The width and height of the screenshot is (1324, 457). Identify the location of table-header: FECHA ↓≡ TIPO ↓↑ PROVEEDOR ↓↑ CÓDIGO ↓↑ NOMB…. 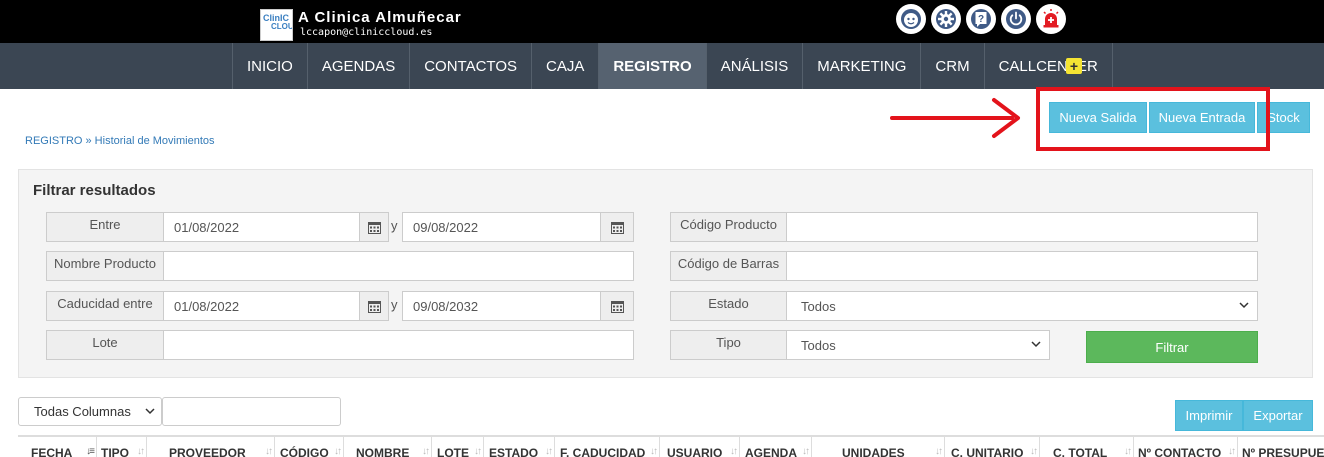
(671, 446).